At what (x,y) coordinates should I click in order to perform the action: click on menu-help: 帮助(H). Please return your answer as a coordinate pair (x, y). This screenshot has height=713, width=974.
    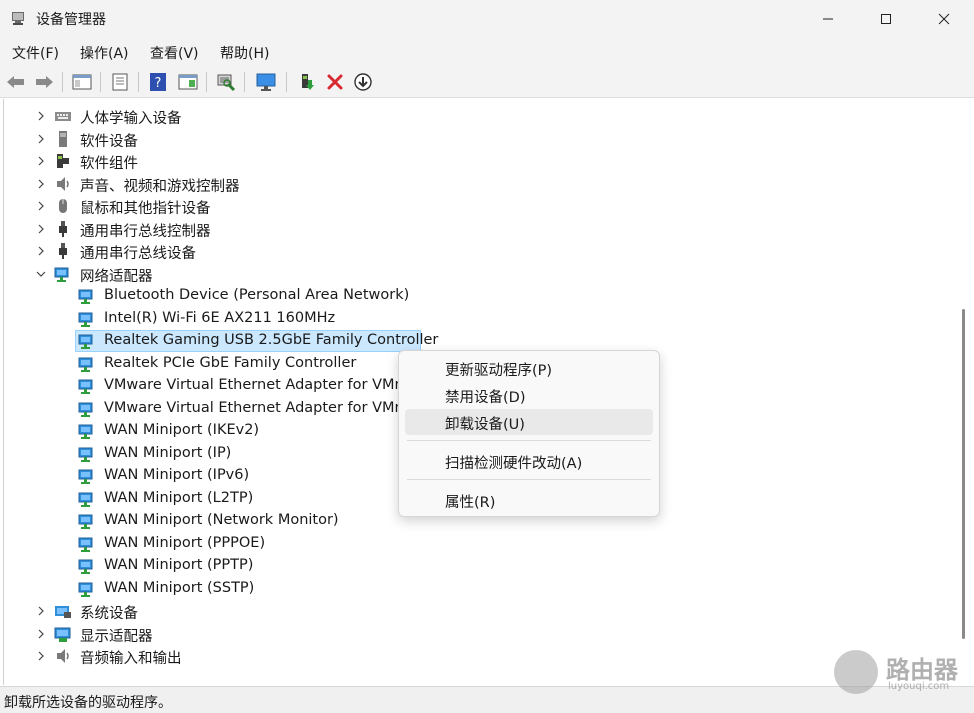
    Looking at the image, I should click on (244, 53).